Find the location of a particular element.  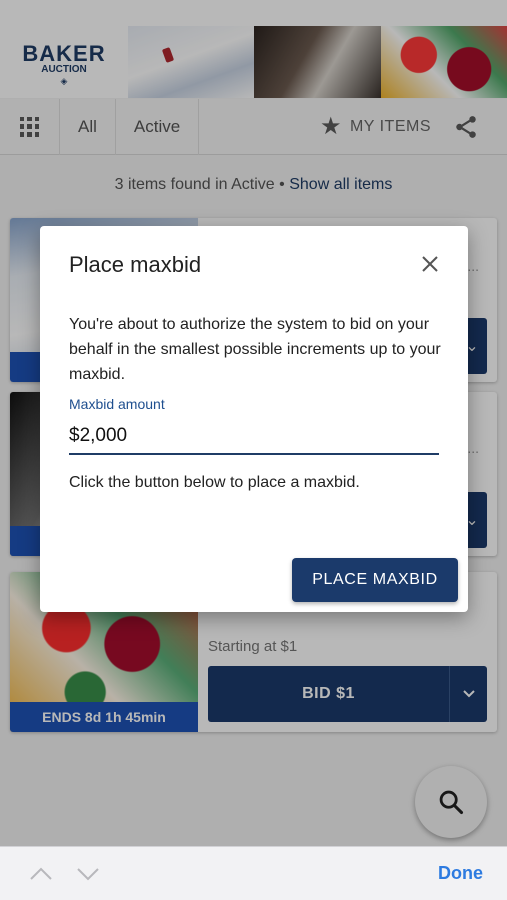

close-icon is located at coordinates (430, 264).